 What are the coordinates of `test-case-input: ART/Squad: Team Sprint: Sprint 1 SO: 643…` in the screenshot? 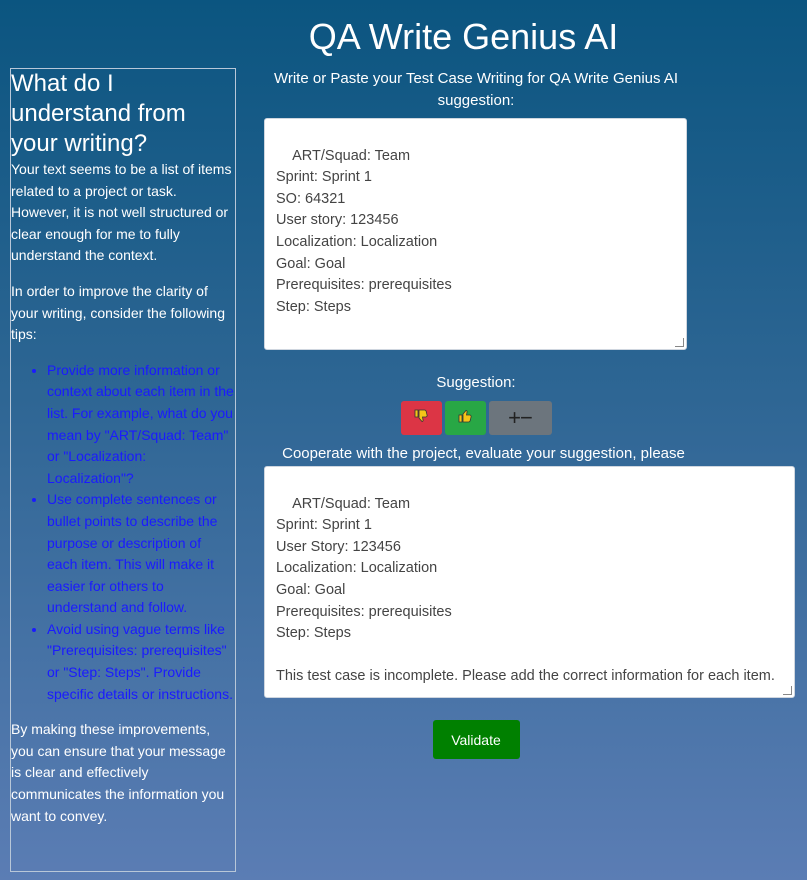 It's located at (475, 234).